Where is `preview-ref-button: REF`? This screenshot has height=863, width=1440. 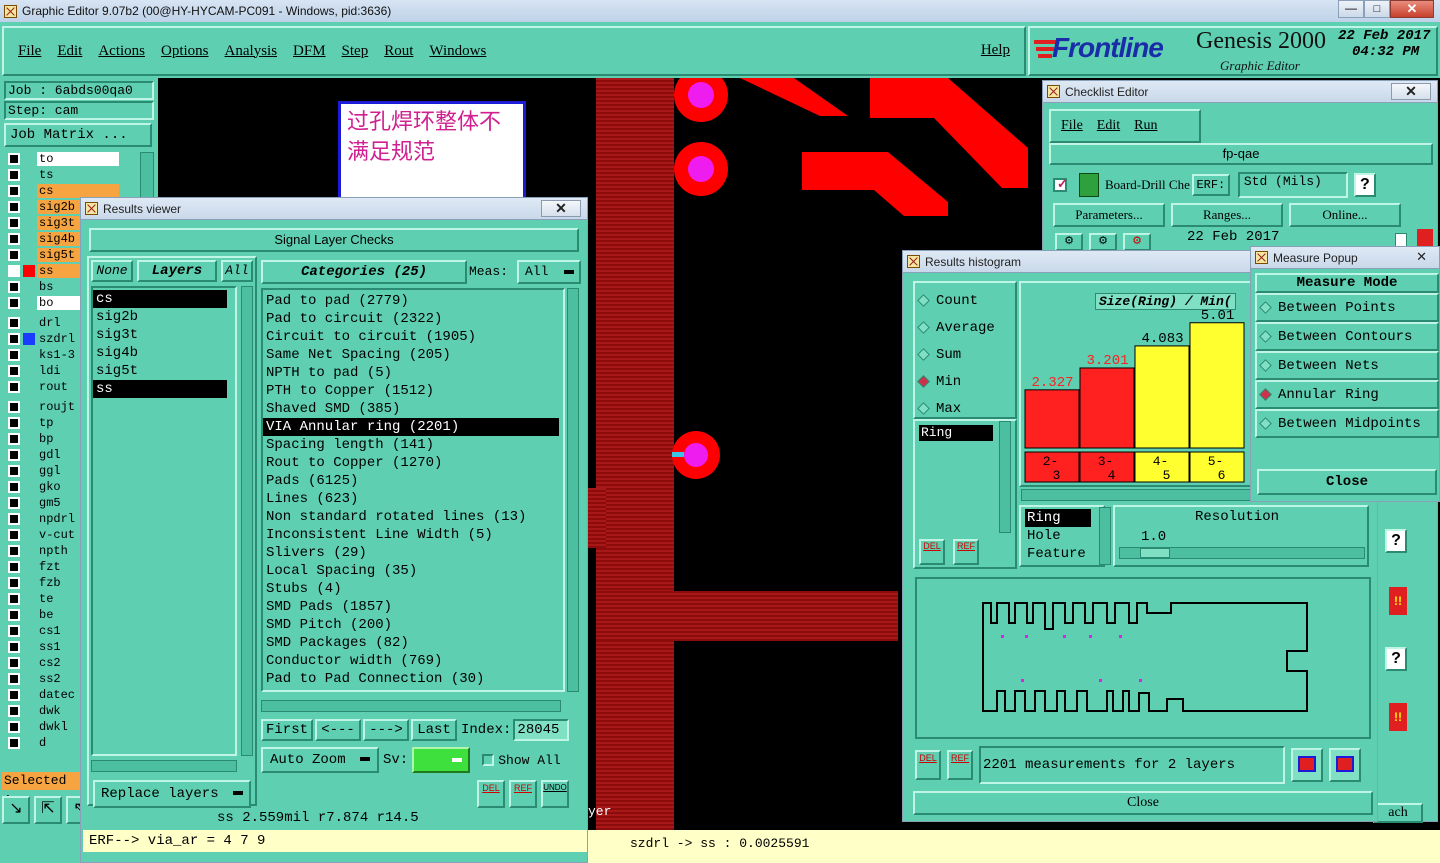
preview-ref-button: REF is located at coordinates (960, 765).